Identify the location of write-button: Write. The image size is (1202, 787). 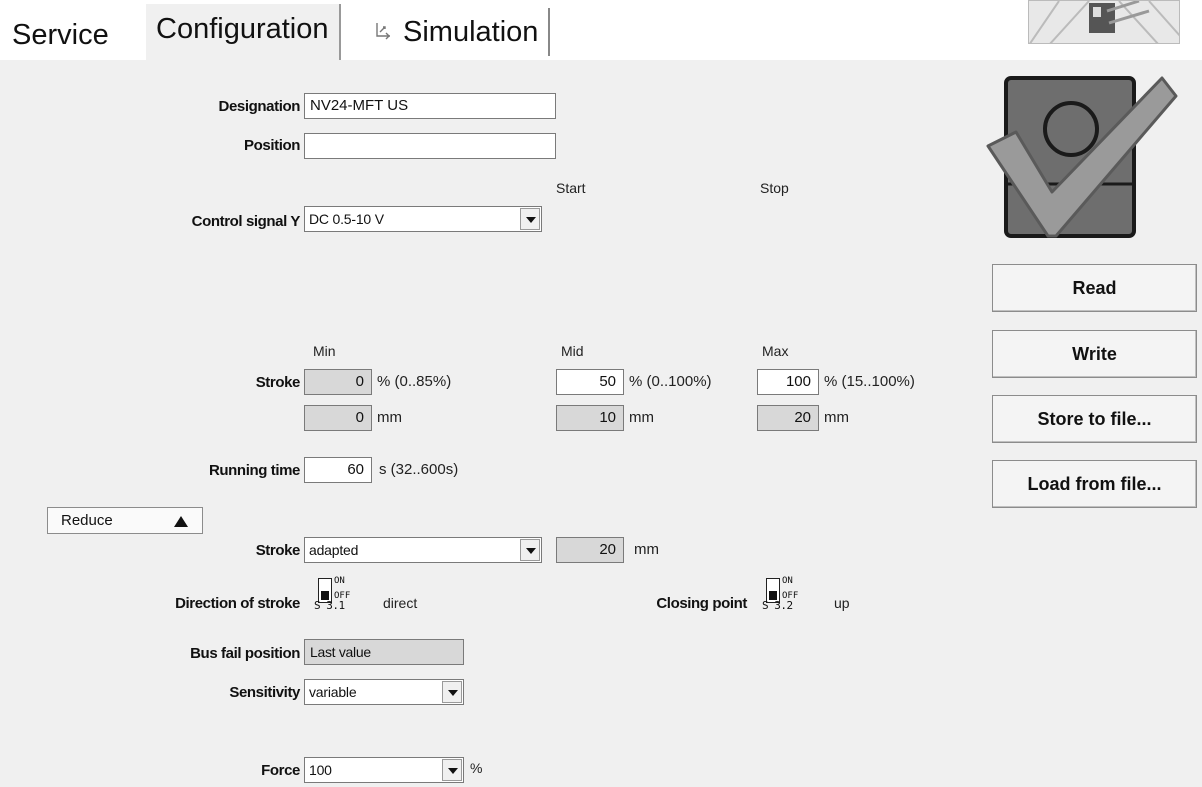
(1094, 354).